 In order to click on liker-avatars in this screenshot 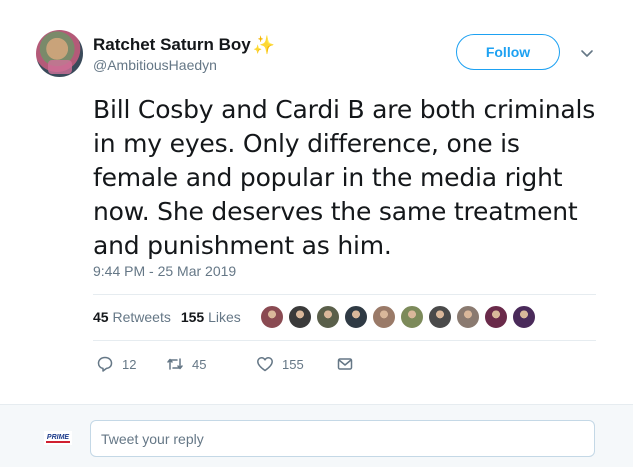, I will do `click(400, 317)`.